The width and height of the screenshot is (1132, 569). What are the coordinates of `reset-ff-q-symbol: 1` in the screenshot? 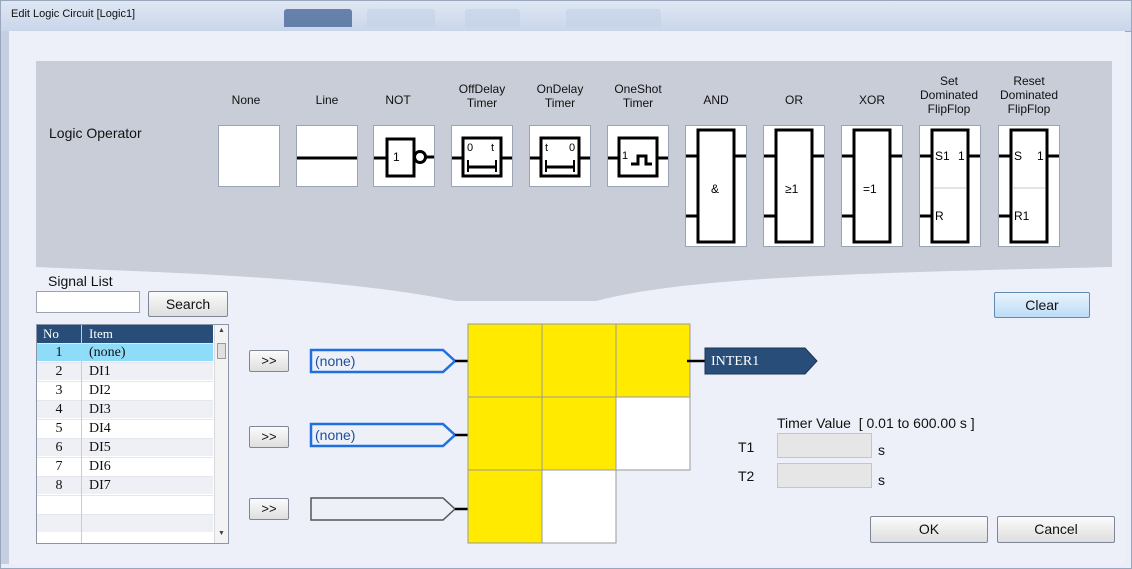 It's located at (1040, 156).